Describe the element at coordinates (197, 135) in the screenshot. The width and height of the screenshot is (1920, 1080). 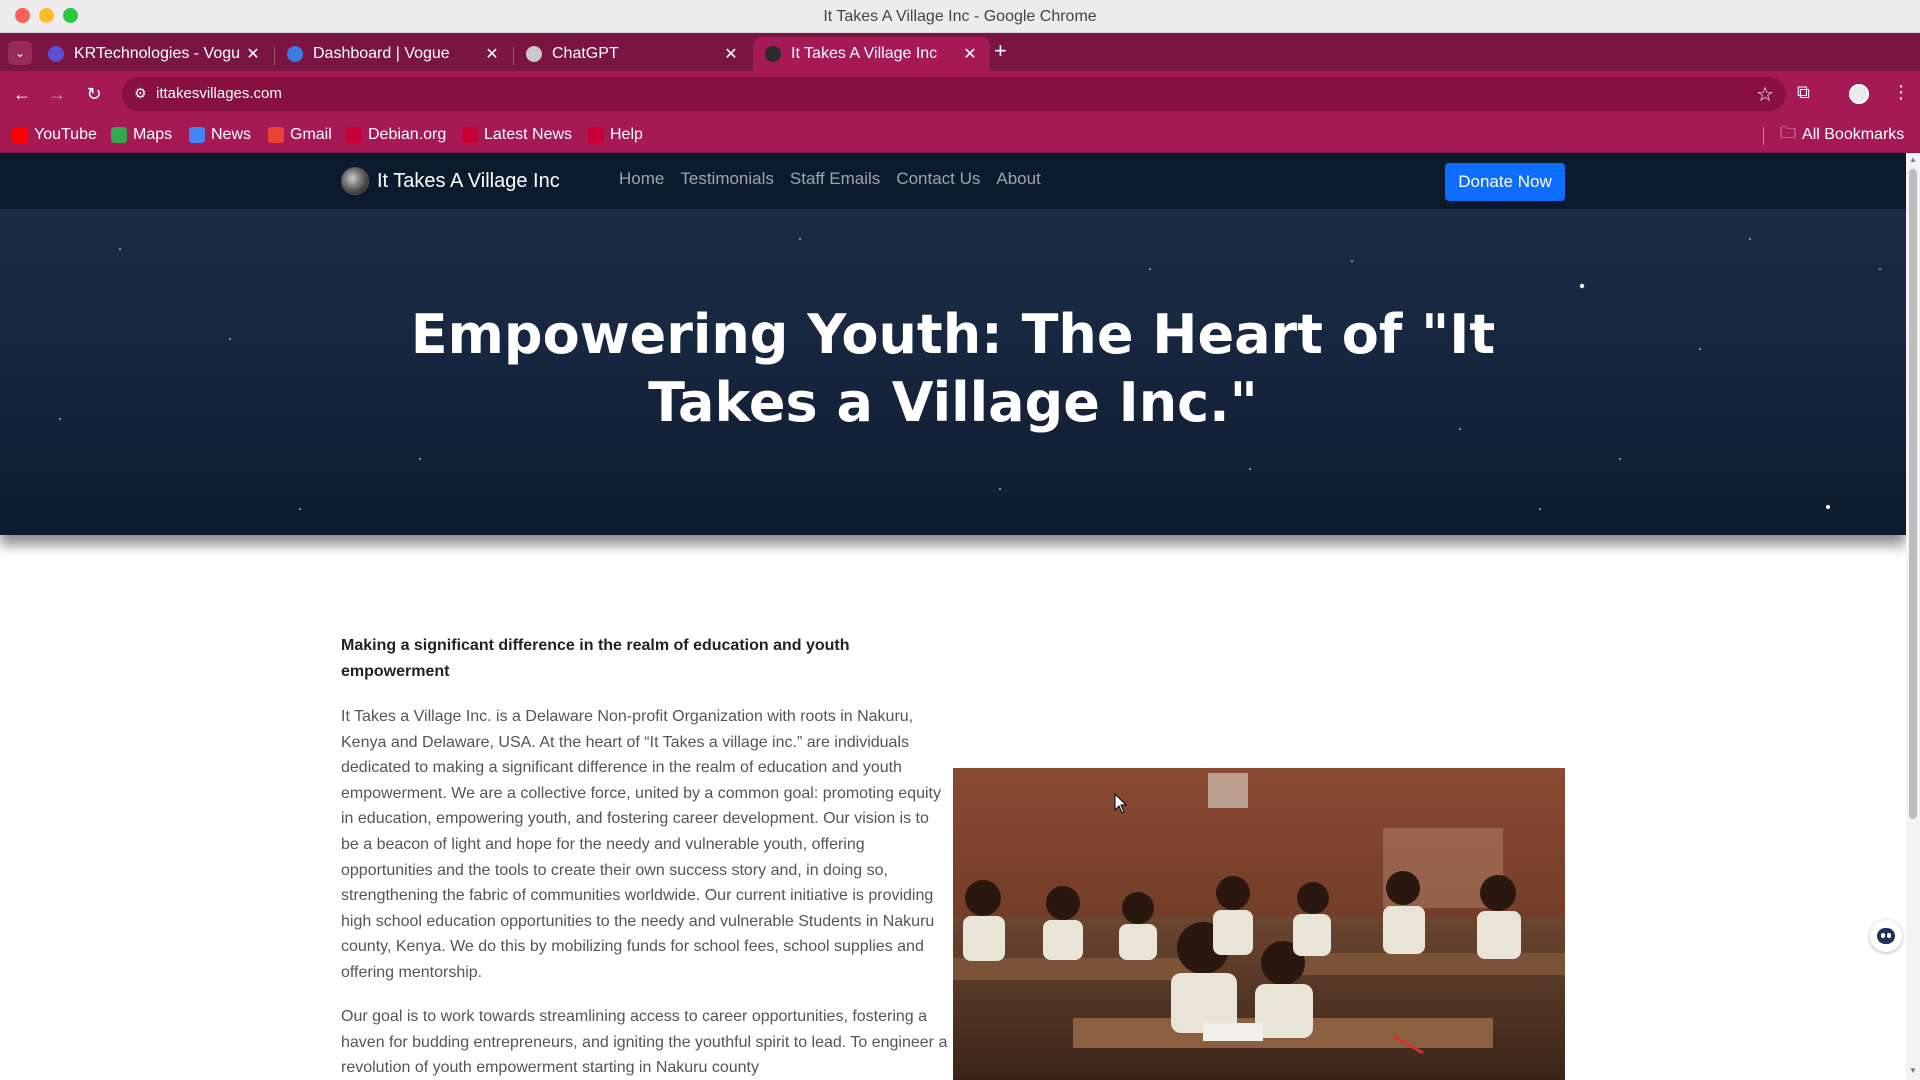
I see `news-icon` at that location.